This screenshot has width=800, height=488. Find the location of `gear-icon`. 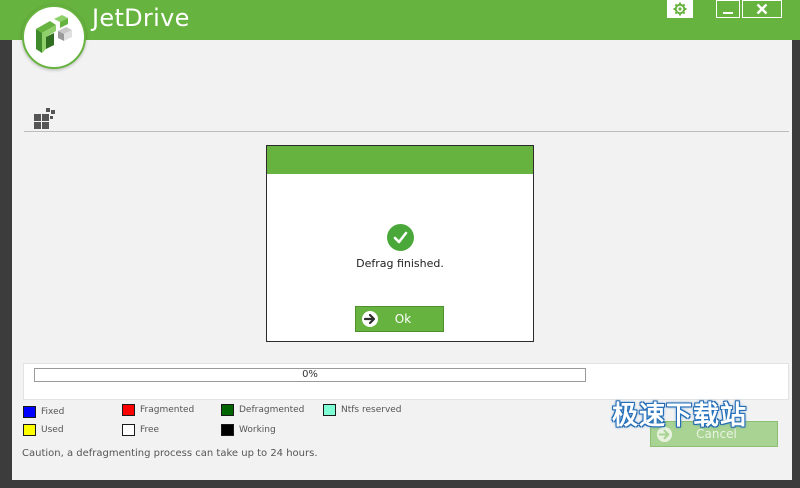

gear-icon is located at coordinates (680, 9).